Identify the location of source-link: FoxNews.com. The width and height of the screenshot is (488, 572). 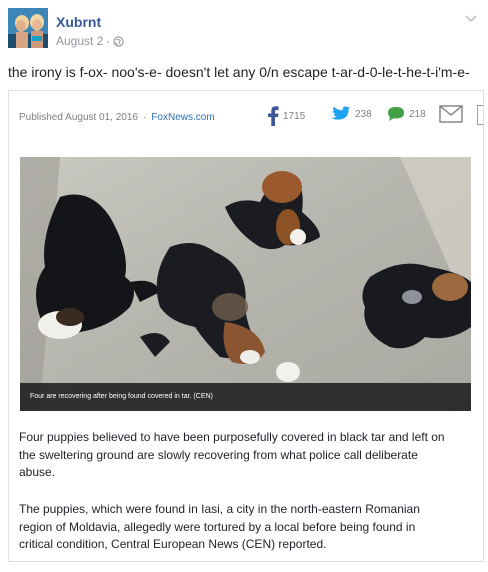
(182, 117).